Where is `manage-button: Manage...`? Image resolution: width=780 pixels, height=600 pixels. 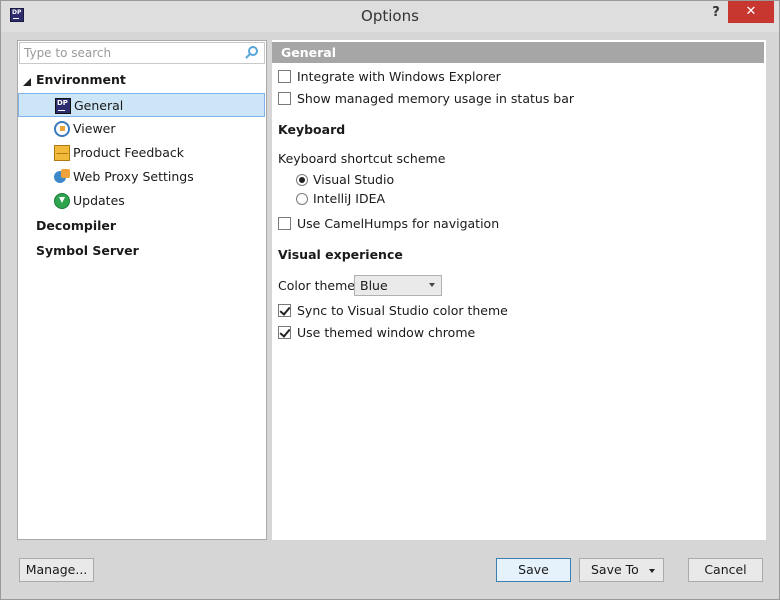 manage-button: Manage... is located at coordinates (56, 570).